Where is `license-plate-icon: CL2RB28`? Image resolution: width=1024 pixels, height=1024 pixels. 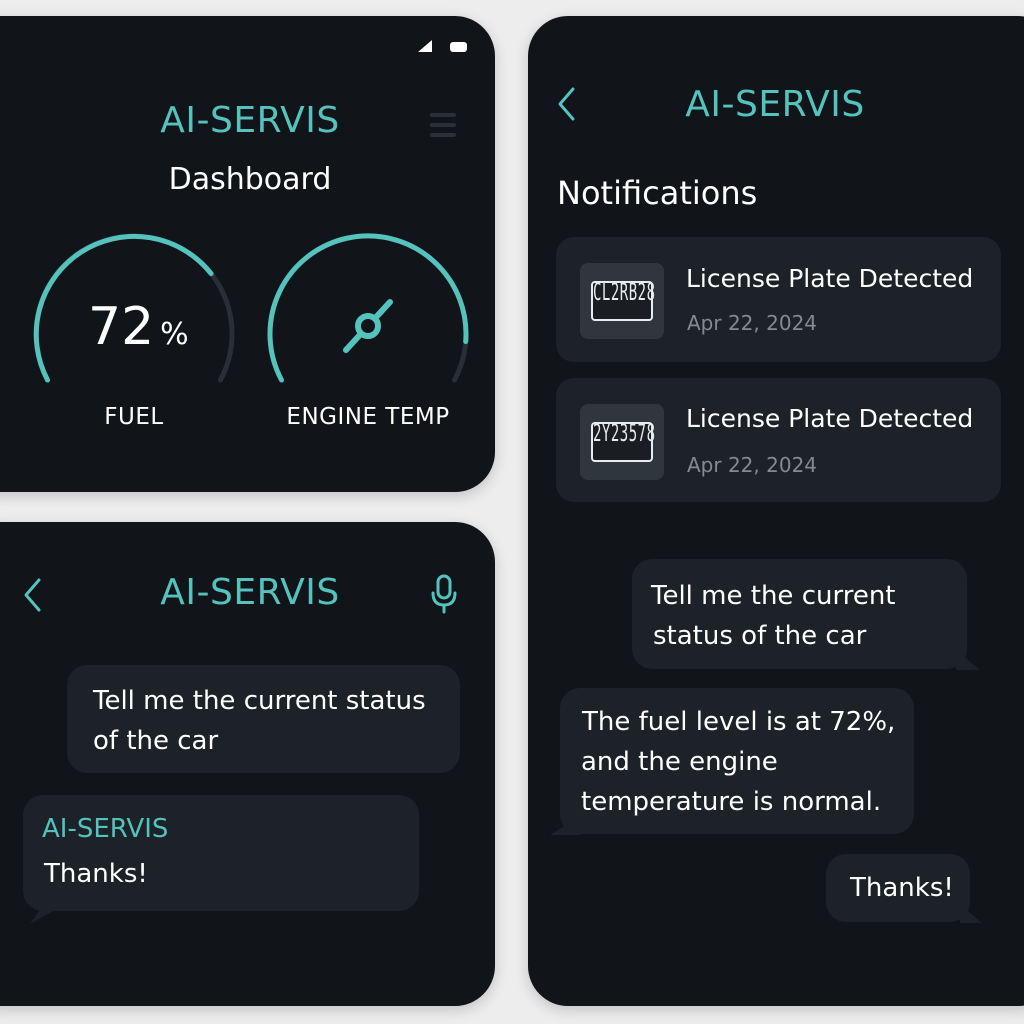
license-plate-icon: CL2RB28 is located at coordinates (622, 301).